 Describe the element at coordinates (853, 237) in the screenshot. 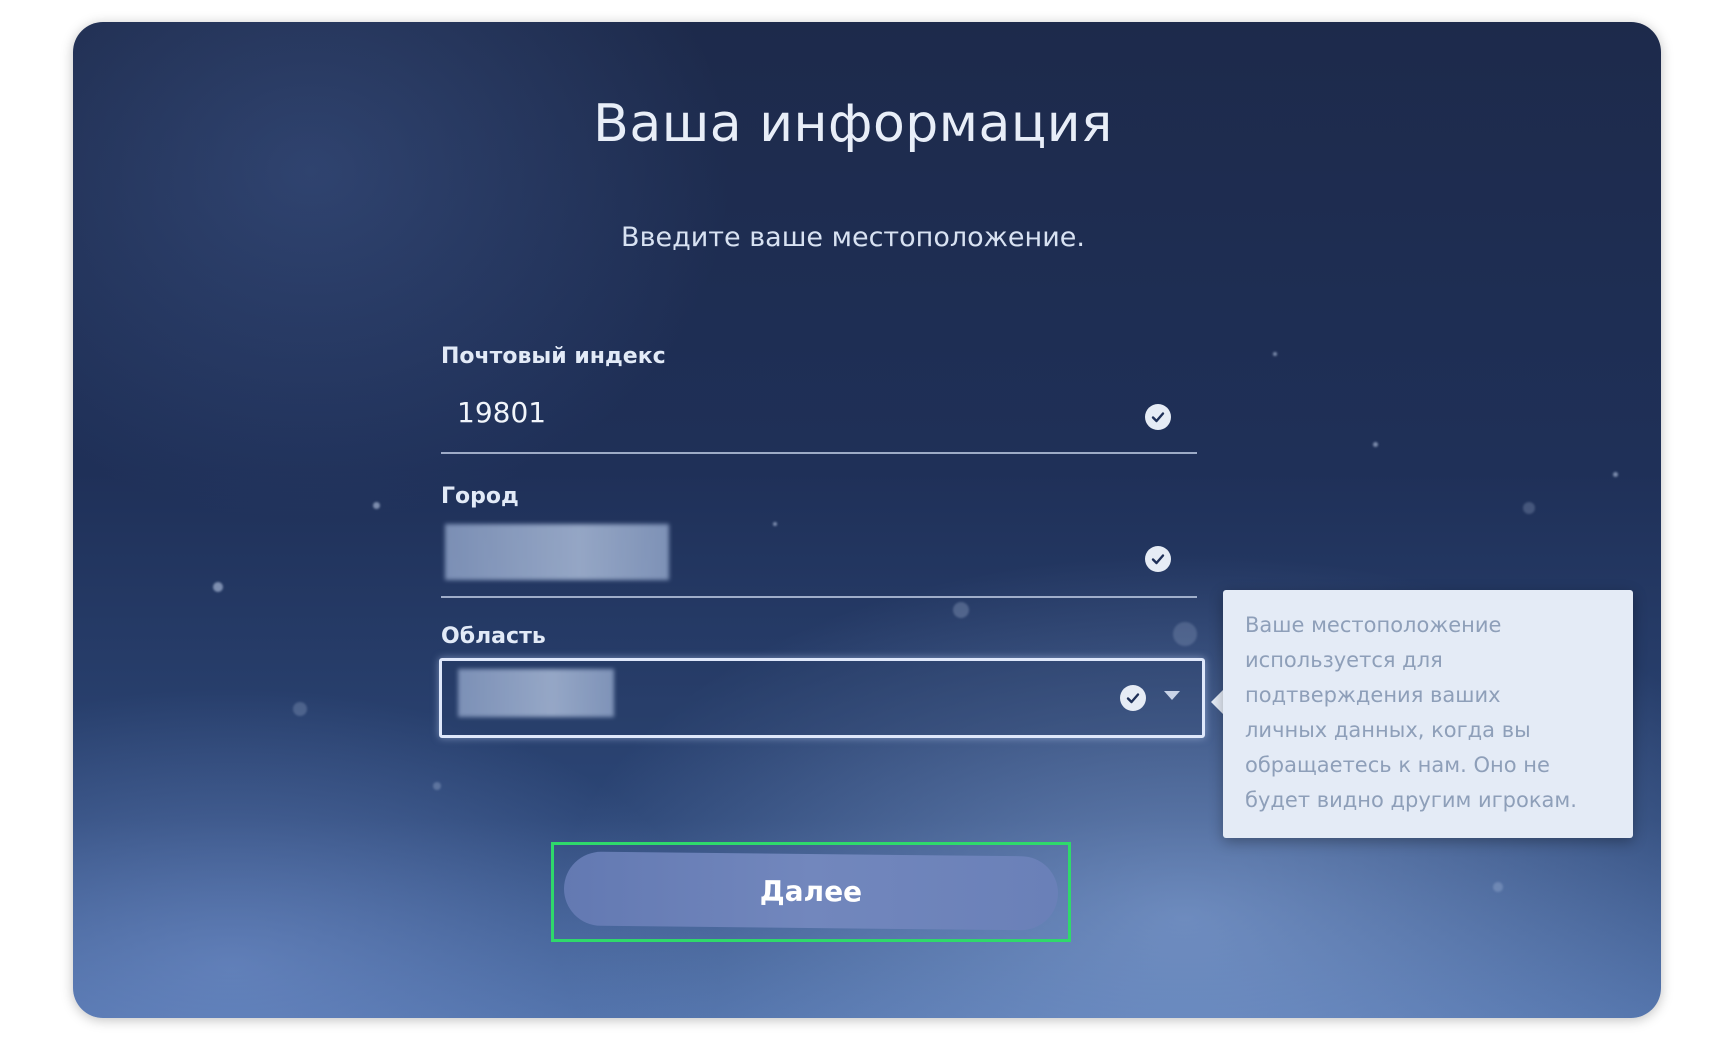

I see `page-subtitle: Введите ваше местоположение.` at that location.